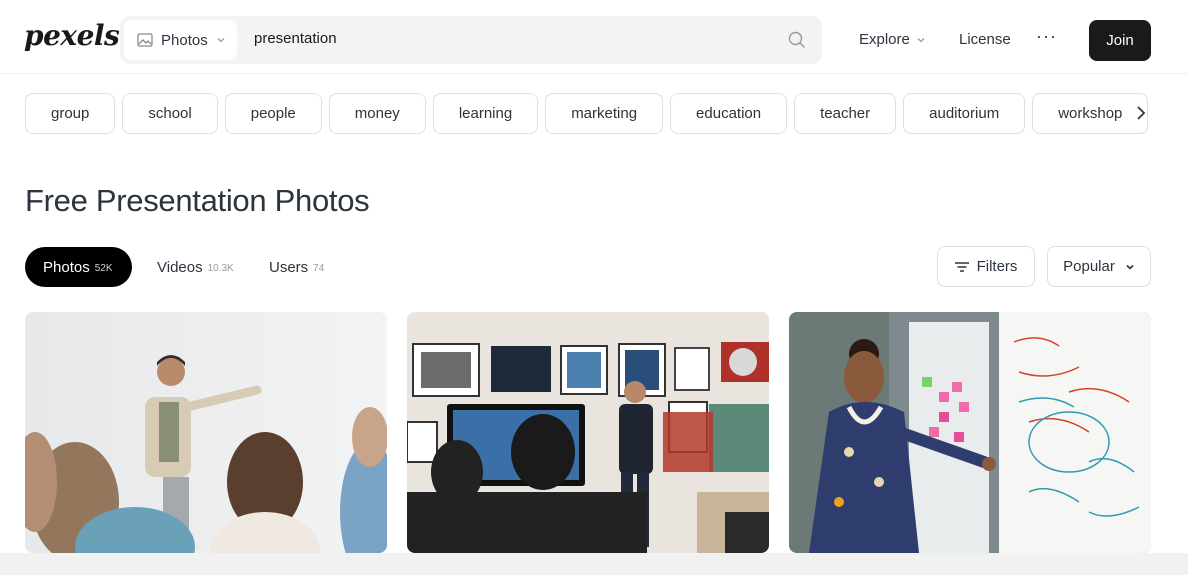  I want to click on chip-workshop: workshop, so click(1090, 113).